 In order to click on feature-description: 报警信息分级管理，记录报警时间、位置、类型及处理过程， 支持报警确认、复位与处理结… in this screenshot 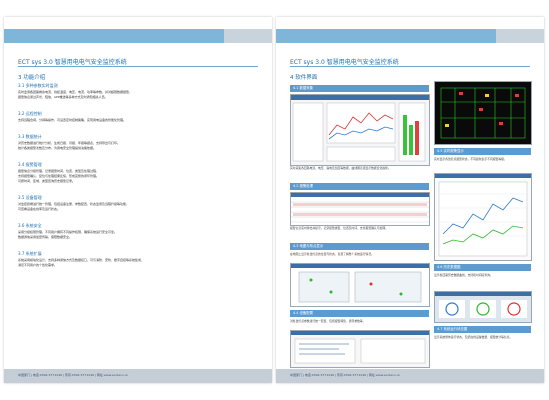, I will do `click(138, 176)`.